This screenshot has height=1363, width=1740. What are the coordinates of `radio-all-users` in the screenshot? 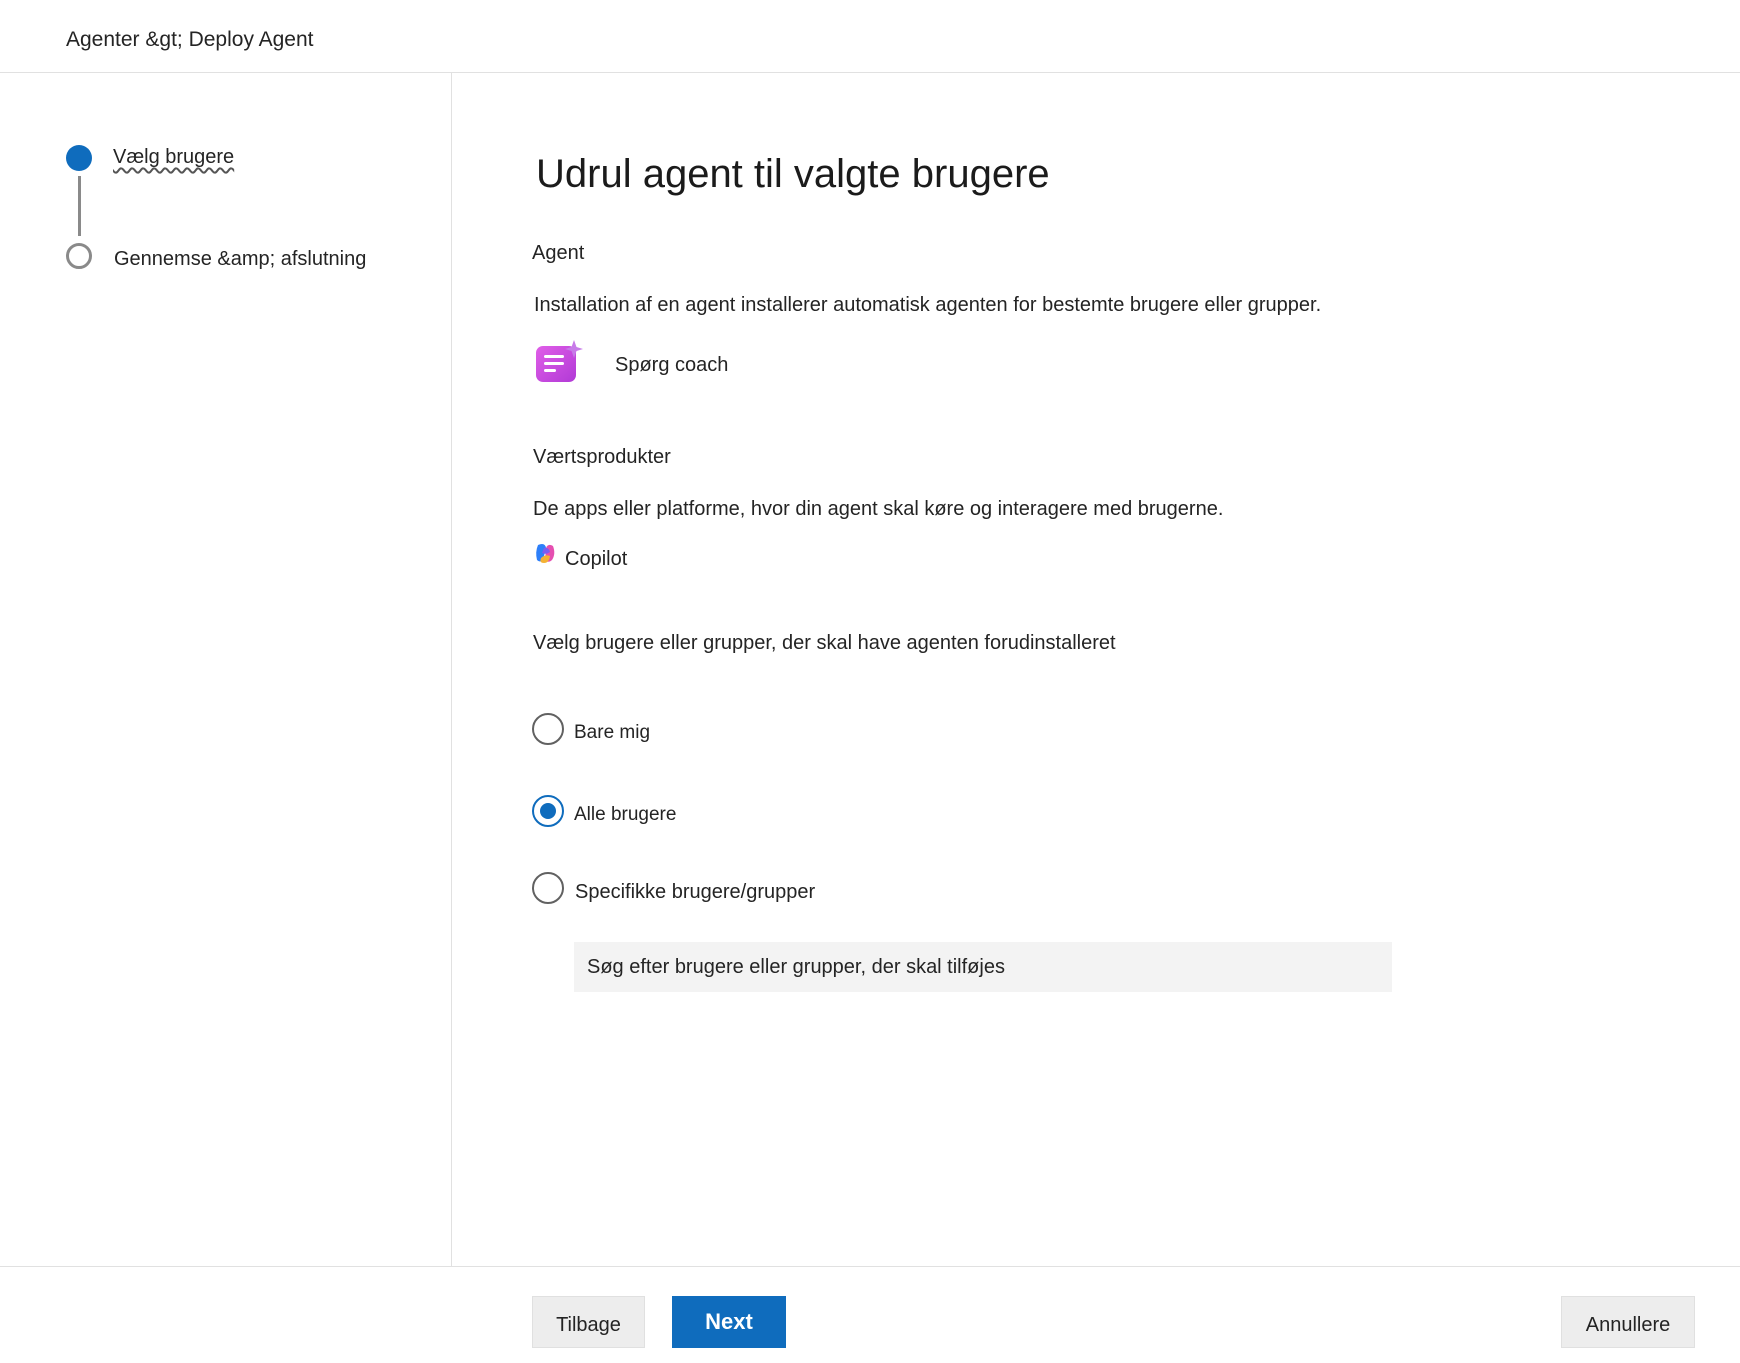 It's located at (548, 811).